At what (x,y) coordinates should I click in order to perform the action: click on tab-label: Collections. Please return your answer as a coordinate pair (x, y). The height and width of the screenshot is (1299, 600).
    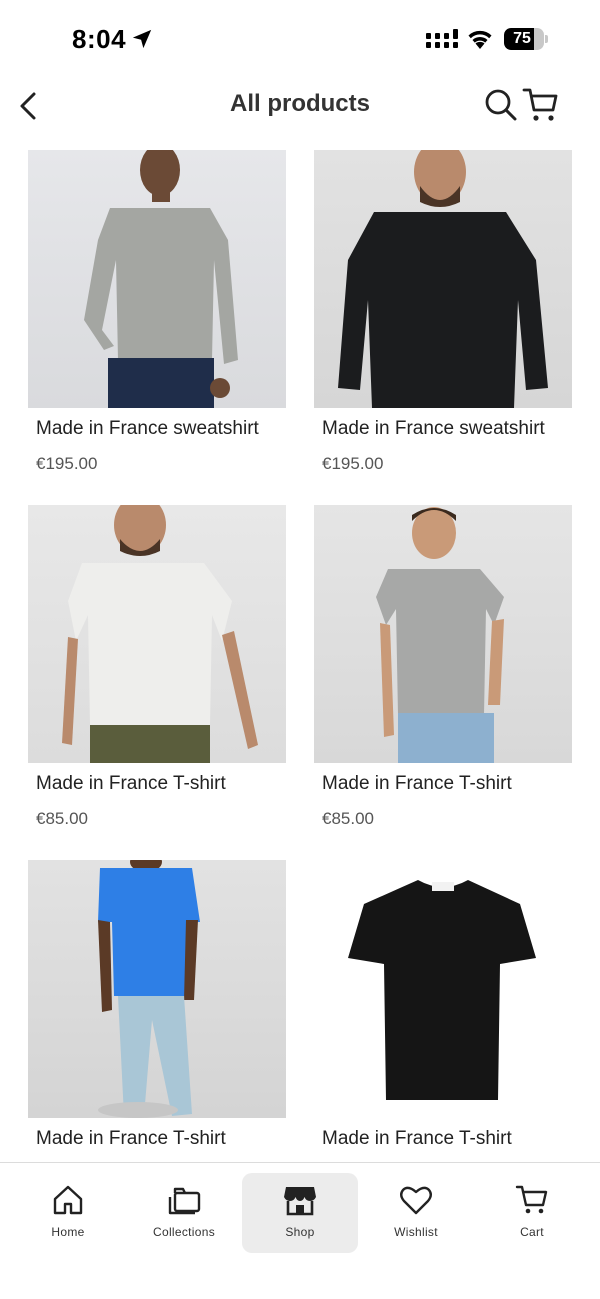
    Looking at the image, I should click on (184, 1232).